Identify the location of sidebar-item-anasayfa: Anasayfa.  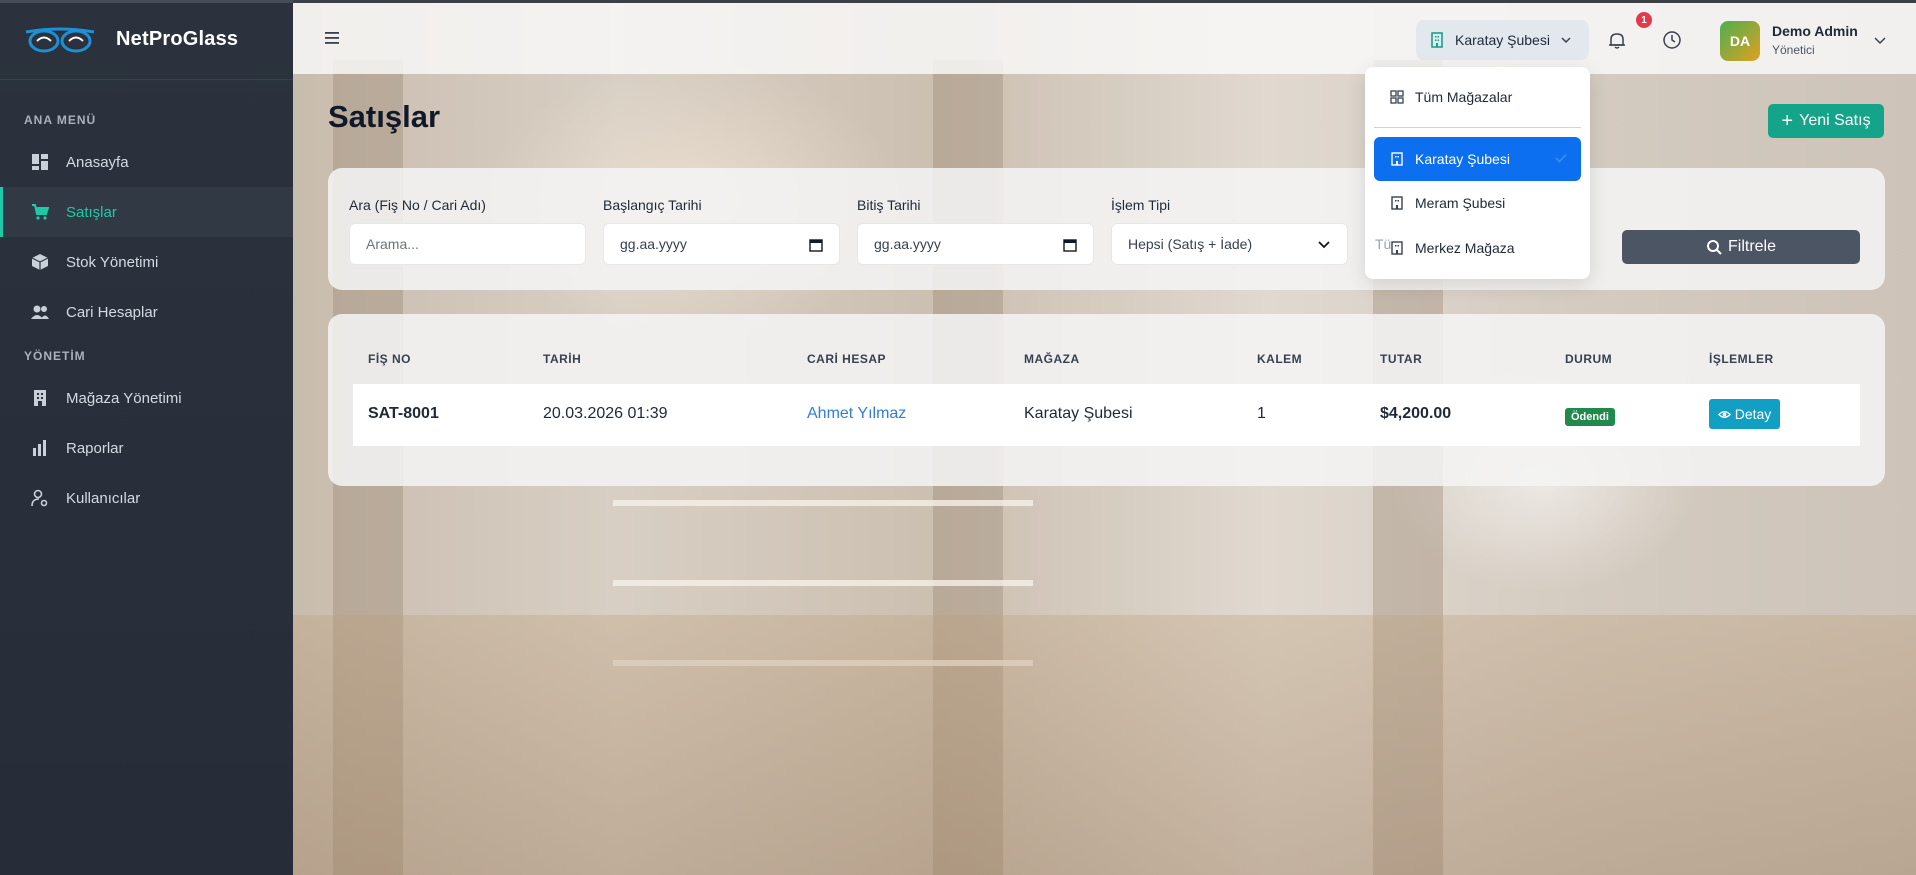
(146, 162).